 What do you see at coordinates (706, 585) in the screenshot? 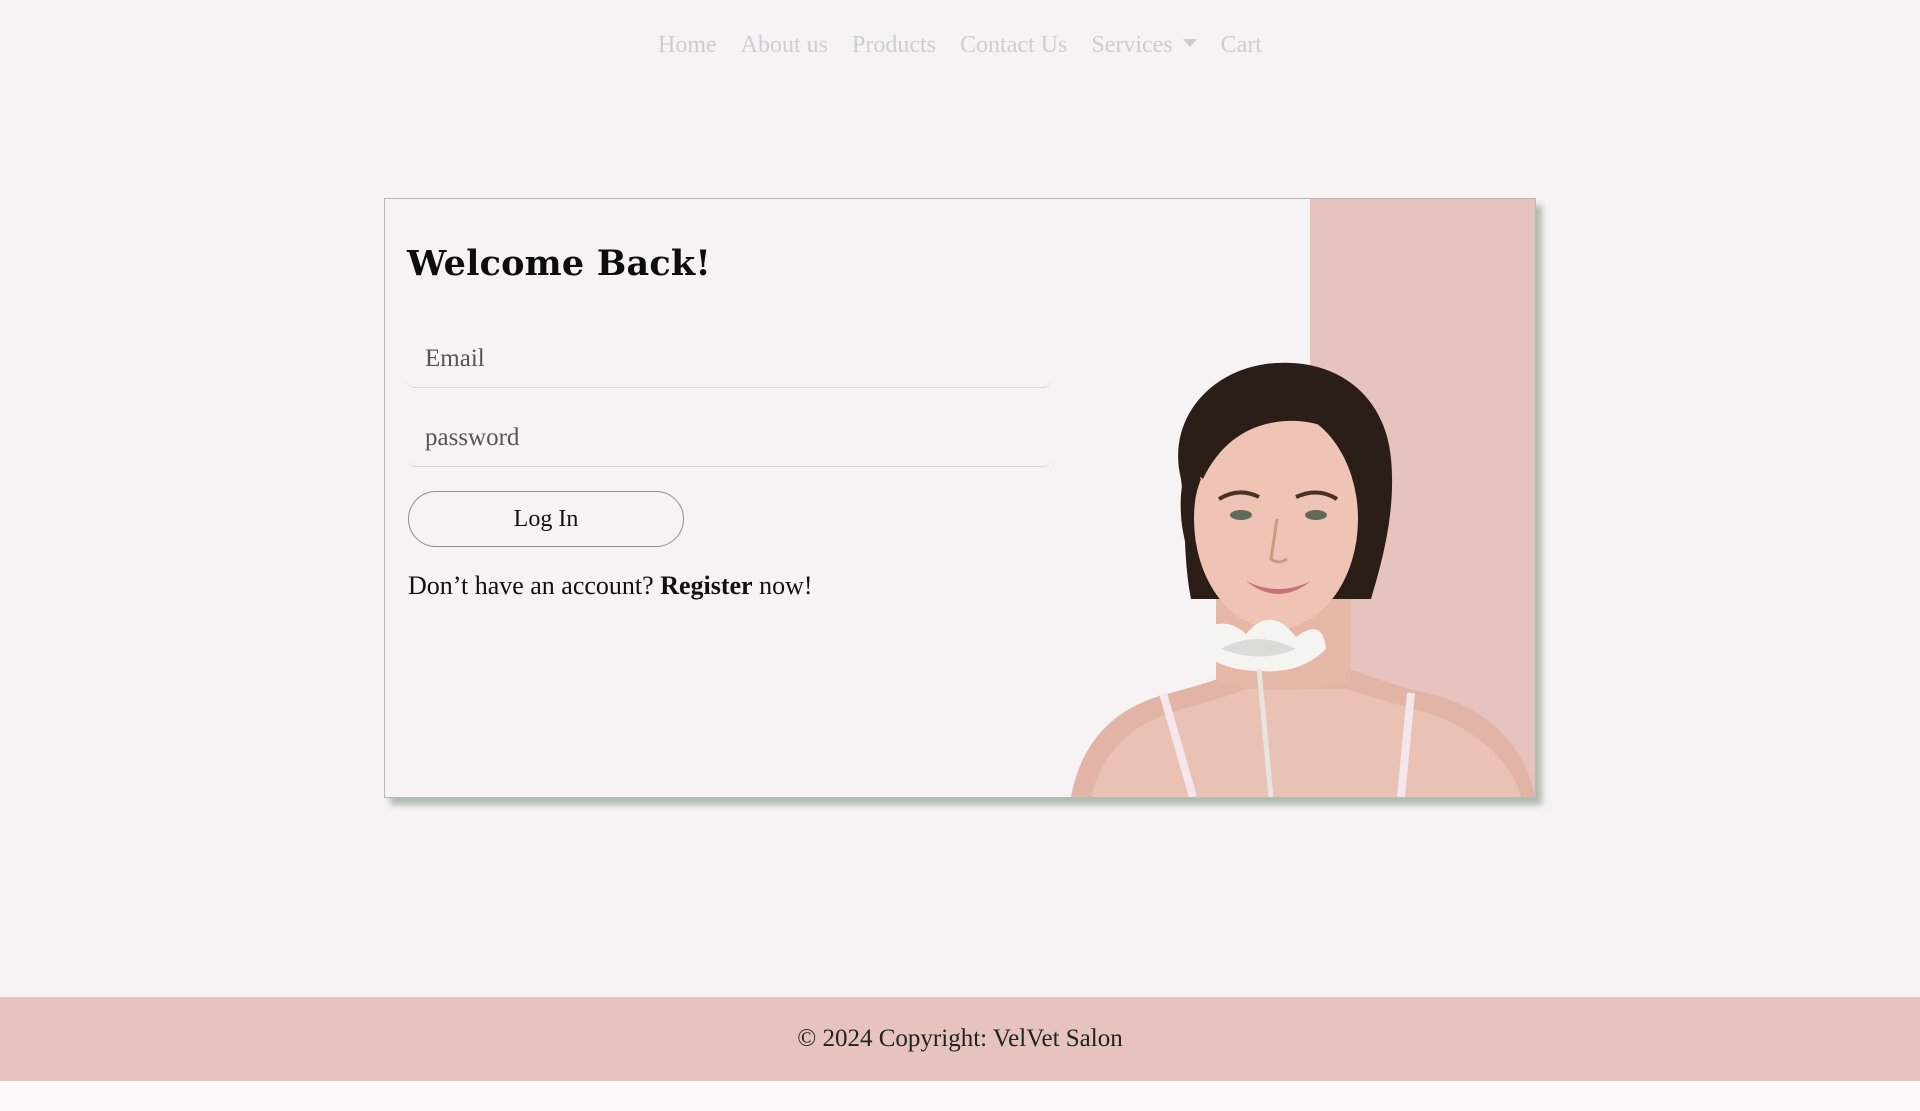
I see `register-link: Register` at bounding box center [706, 585].